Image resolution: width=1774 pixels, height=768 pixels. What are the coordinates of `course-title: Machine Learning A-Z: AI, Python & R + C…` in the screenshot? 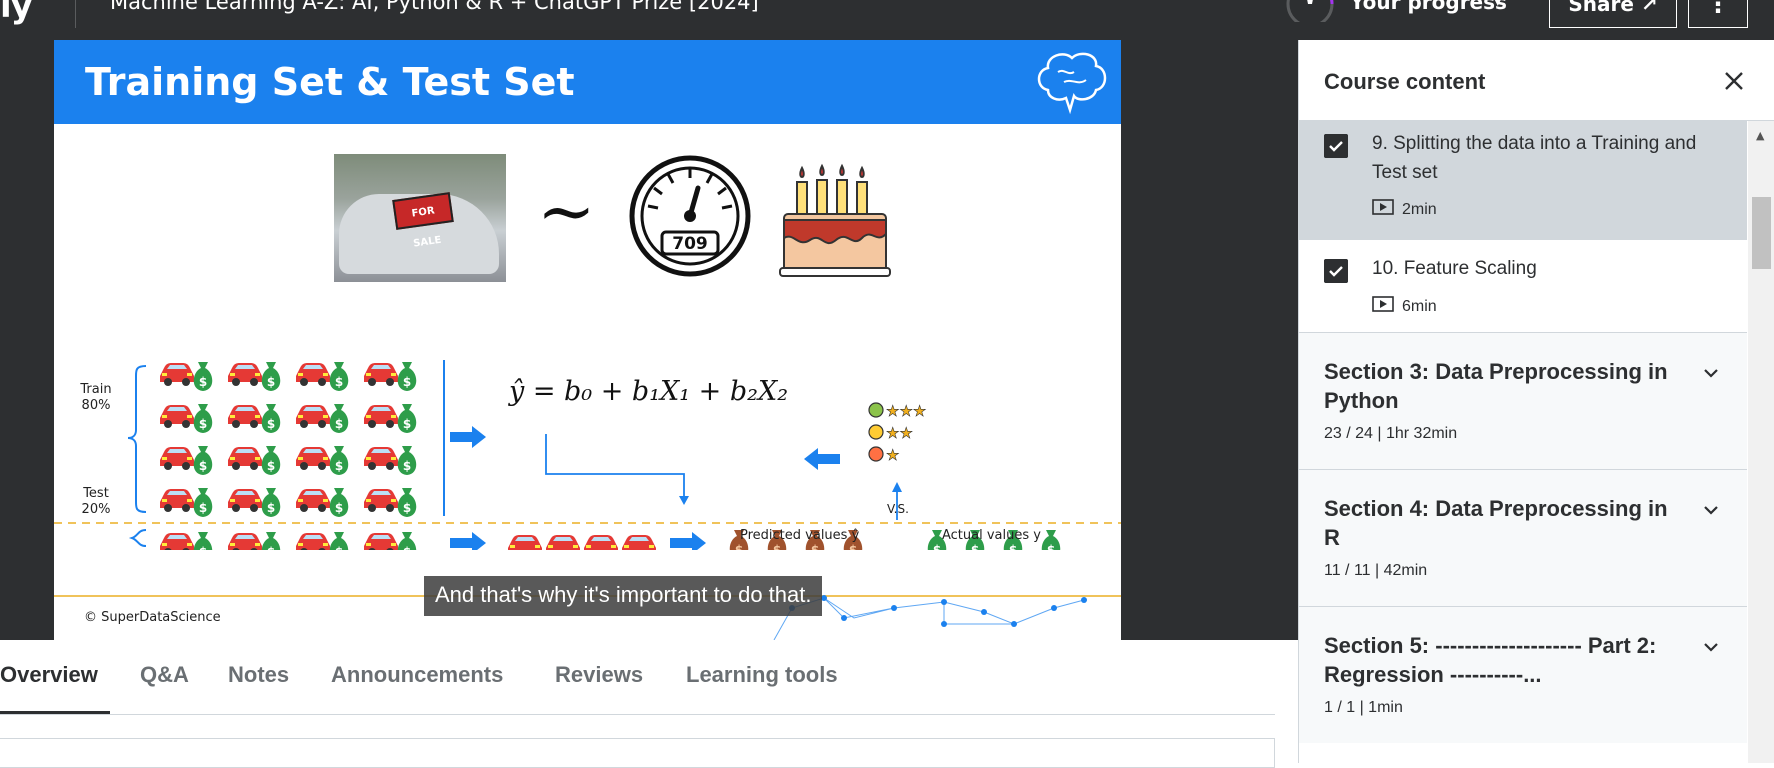 It's located at (434, 7).